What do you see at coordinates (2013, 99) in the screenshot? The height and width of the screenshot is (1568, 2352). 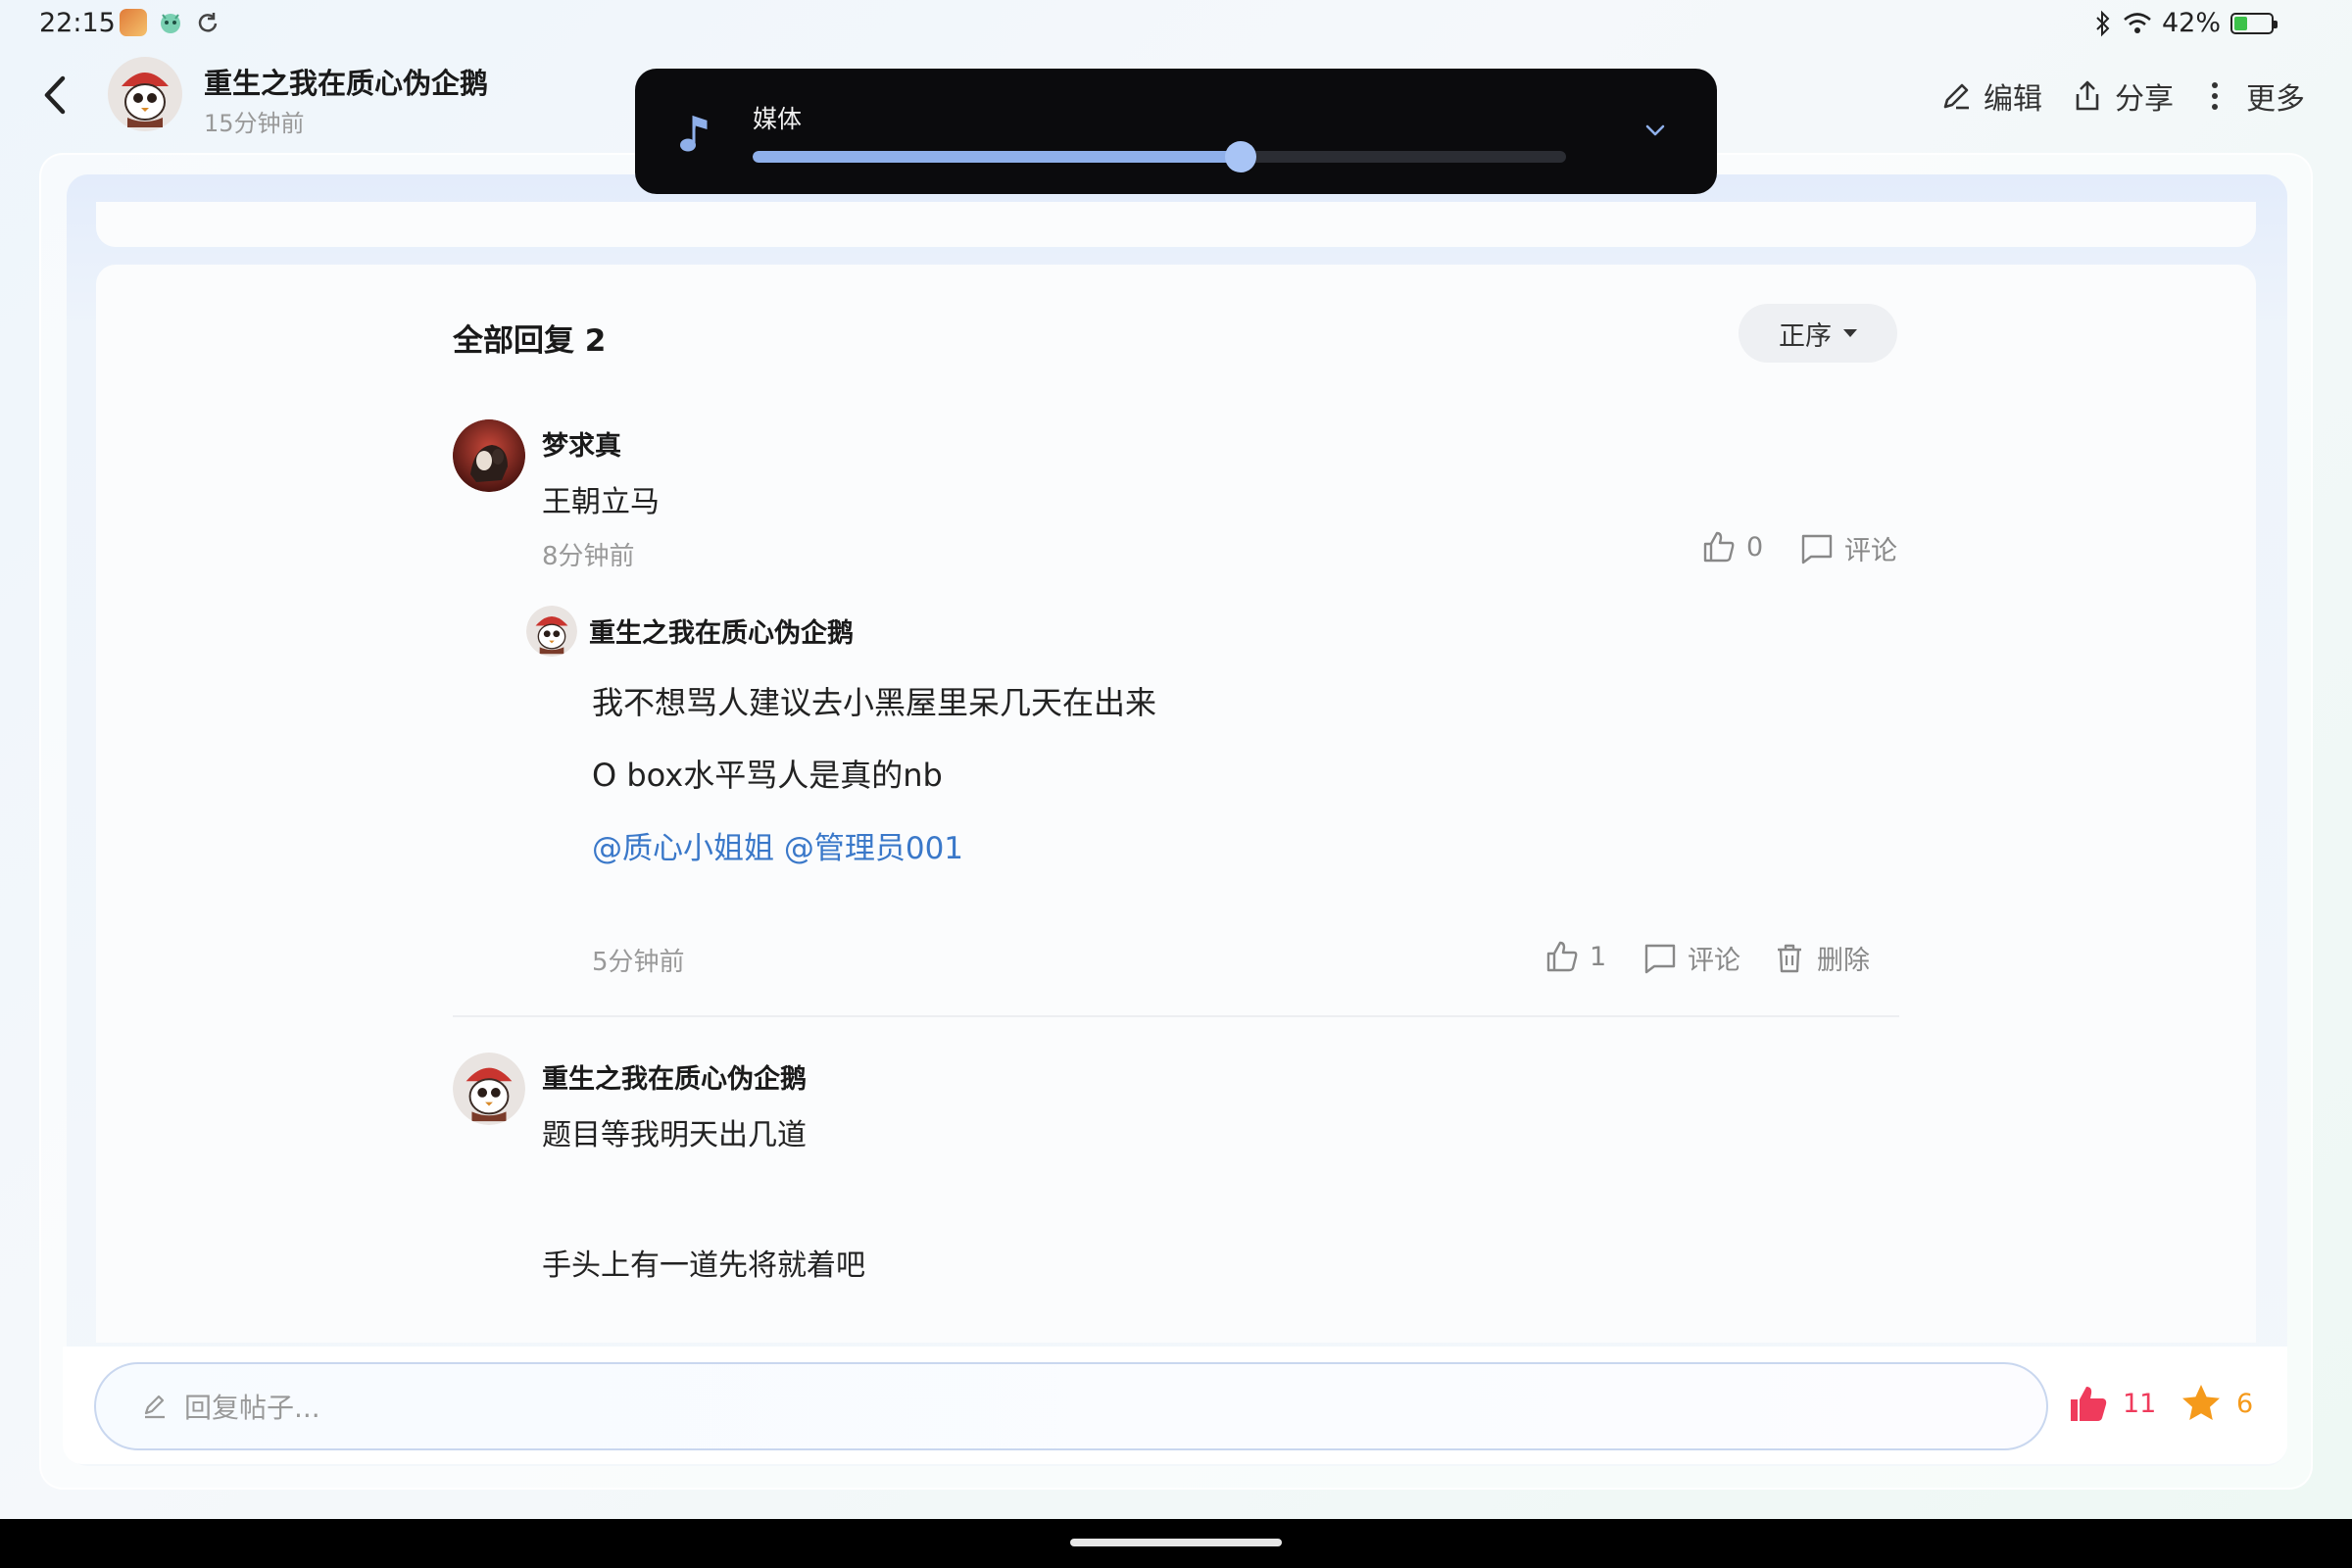 I see `edit-label: 编辑` at bounding box center [2013, 99].